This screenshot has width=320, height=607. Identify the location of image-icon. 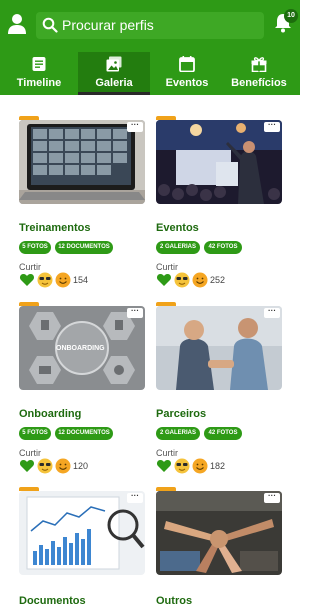
(114, 64).